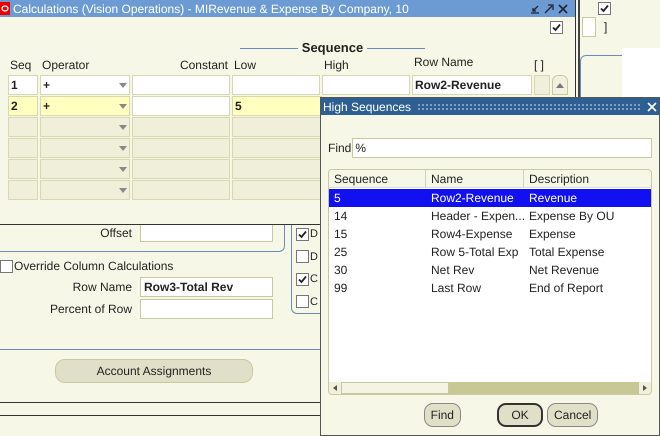  Describe the element at coordinates (277, 106) in the screenshot. I see `table-cell: 5` at that location.